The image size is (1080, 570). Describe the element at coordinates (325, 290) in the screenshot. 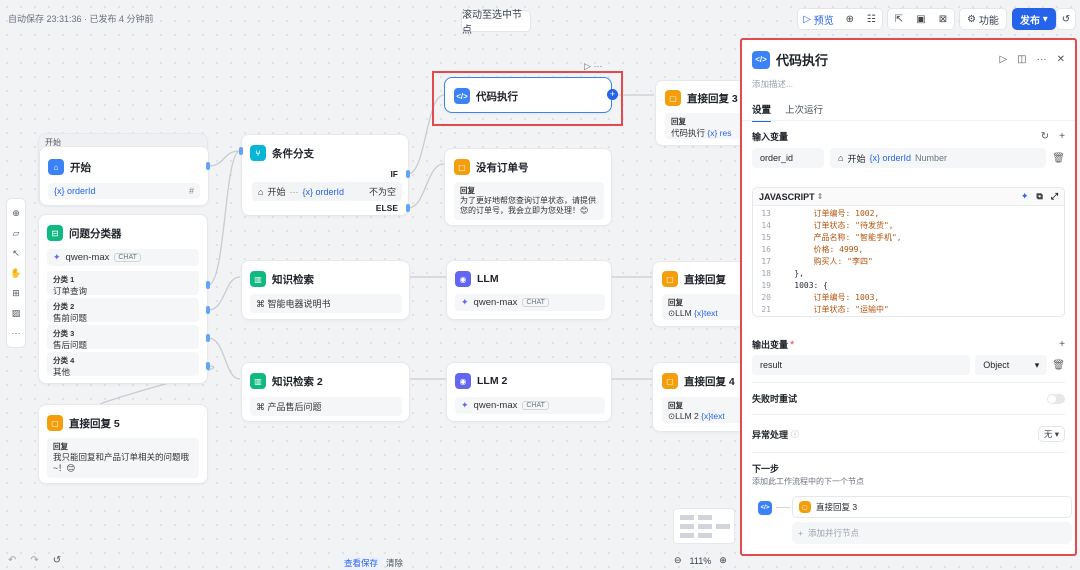

I see `kb1-node: ▥ 知识检索 ⌘ 智能电器说明书` at that location.